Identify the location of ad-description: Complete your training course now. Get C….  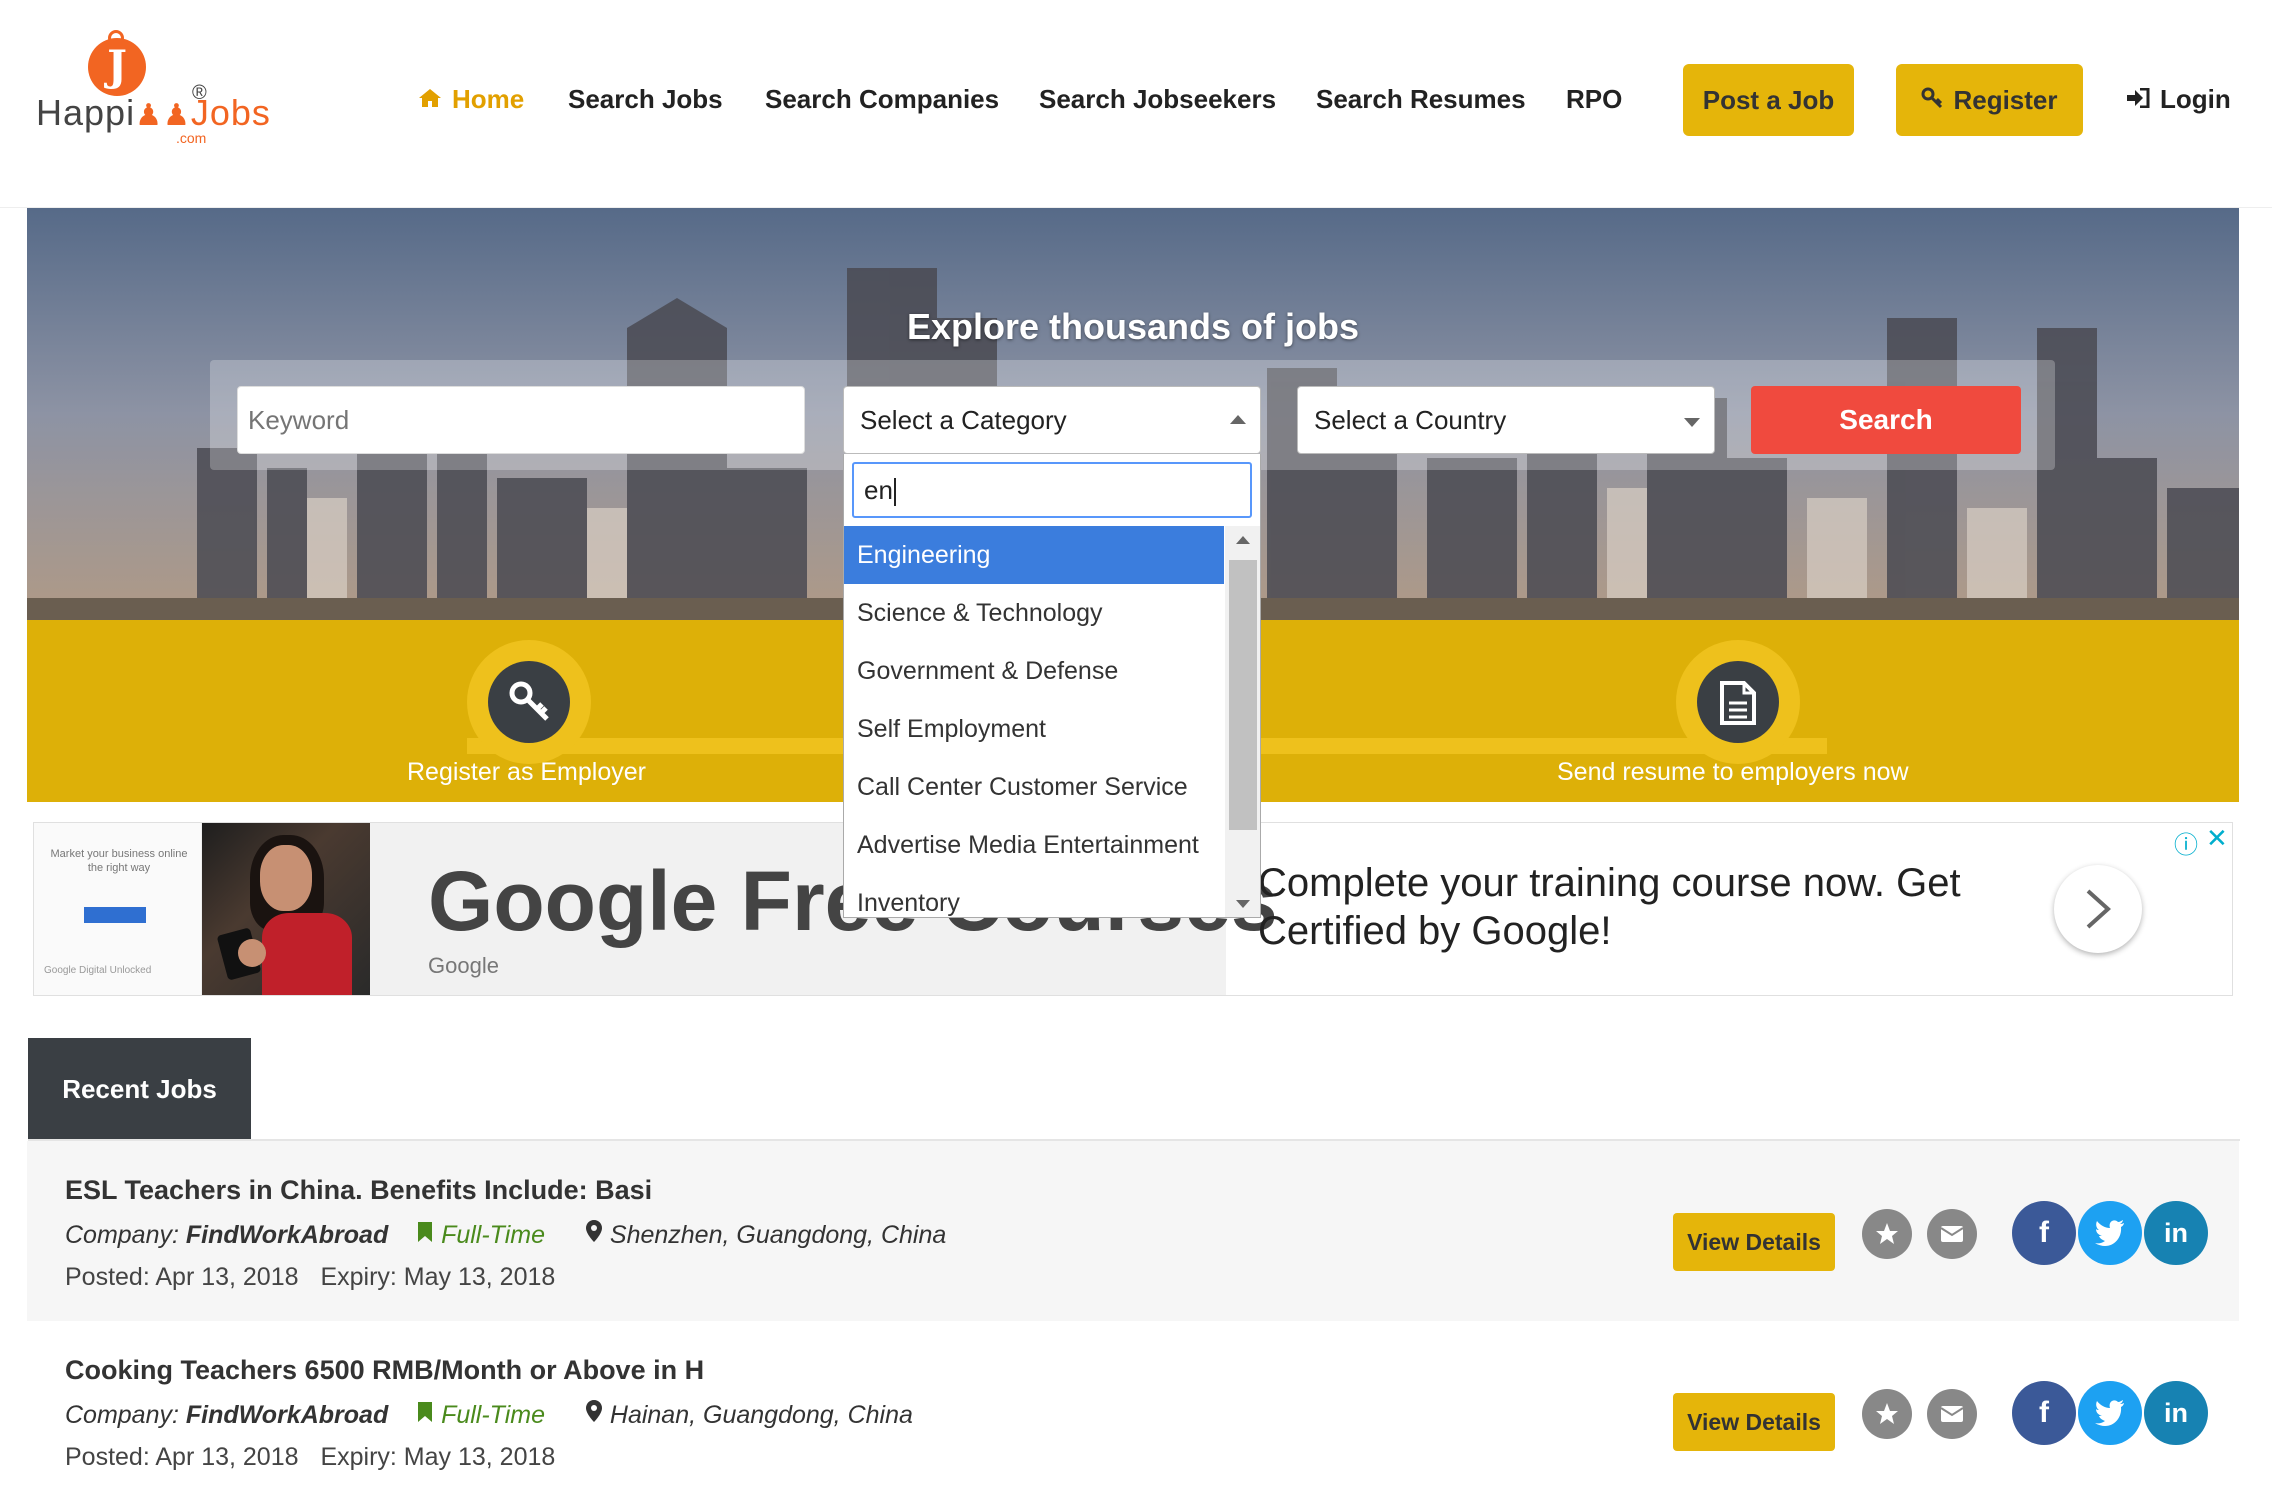
(1638, 907).